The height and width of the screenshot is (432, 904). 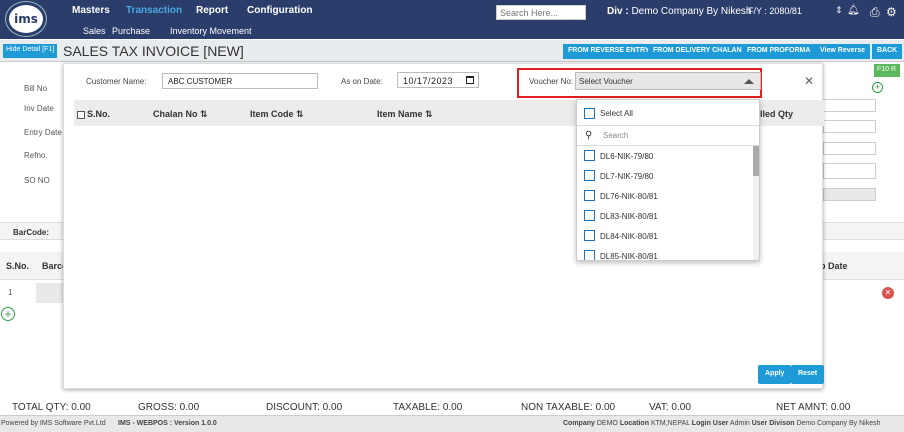 I want to click on gross-total: GROSS: 0.00, so click(x=169, y=407).